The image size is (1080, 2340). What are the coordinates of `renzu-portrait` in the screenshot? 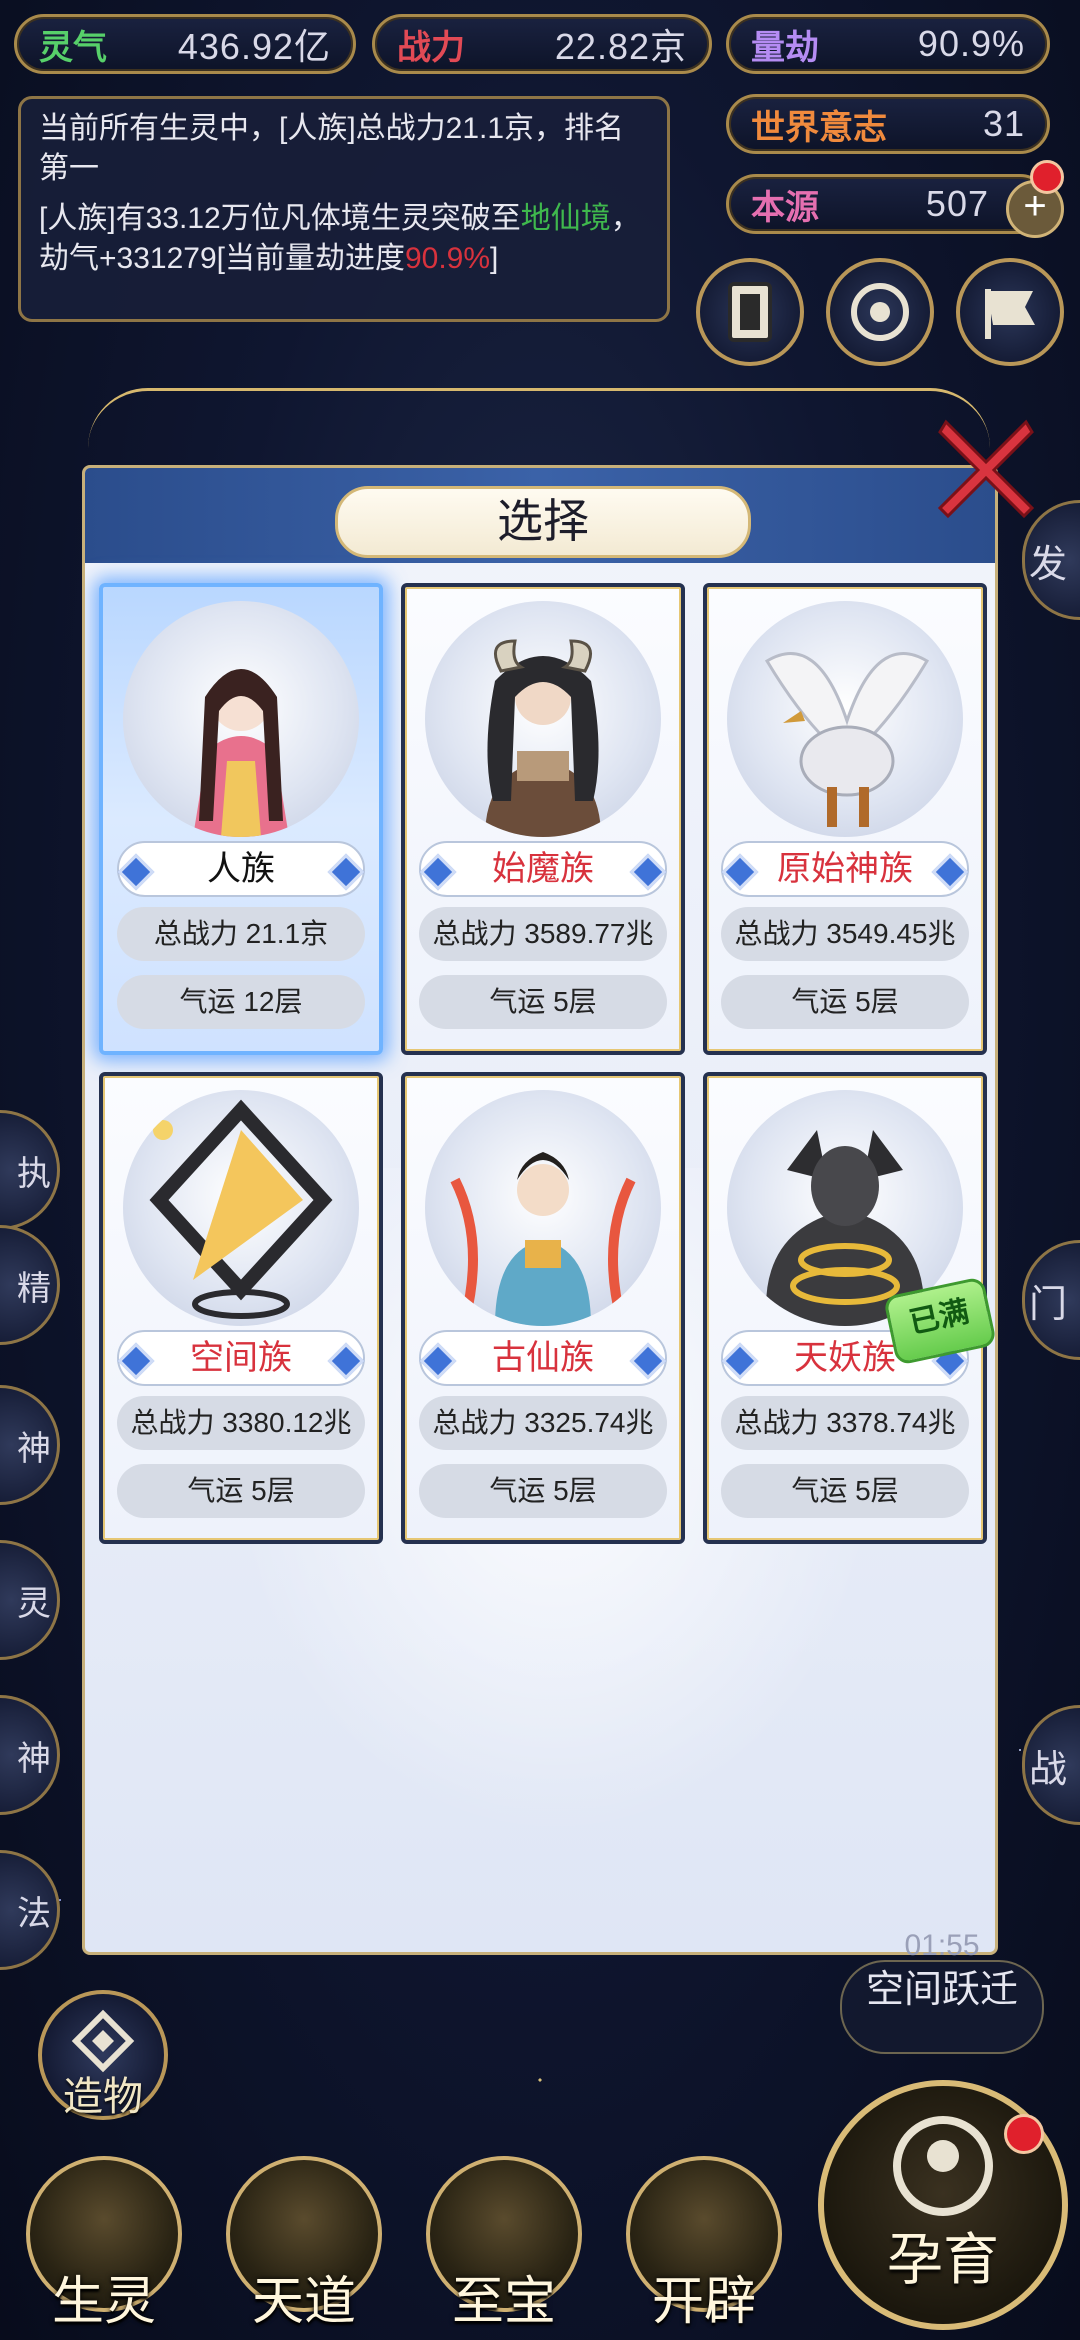 It's located at (241, 719).